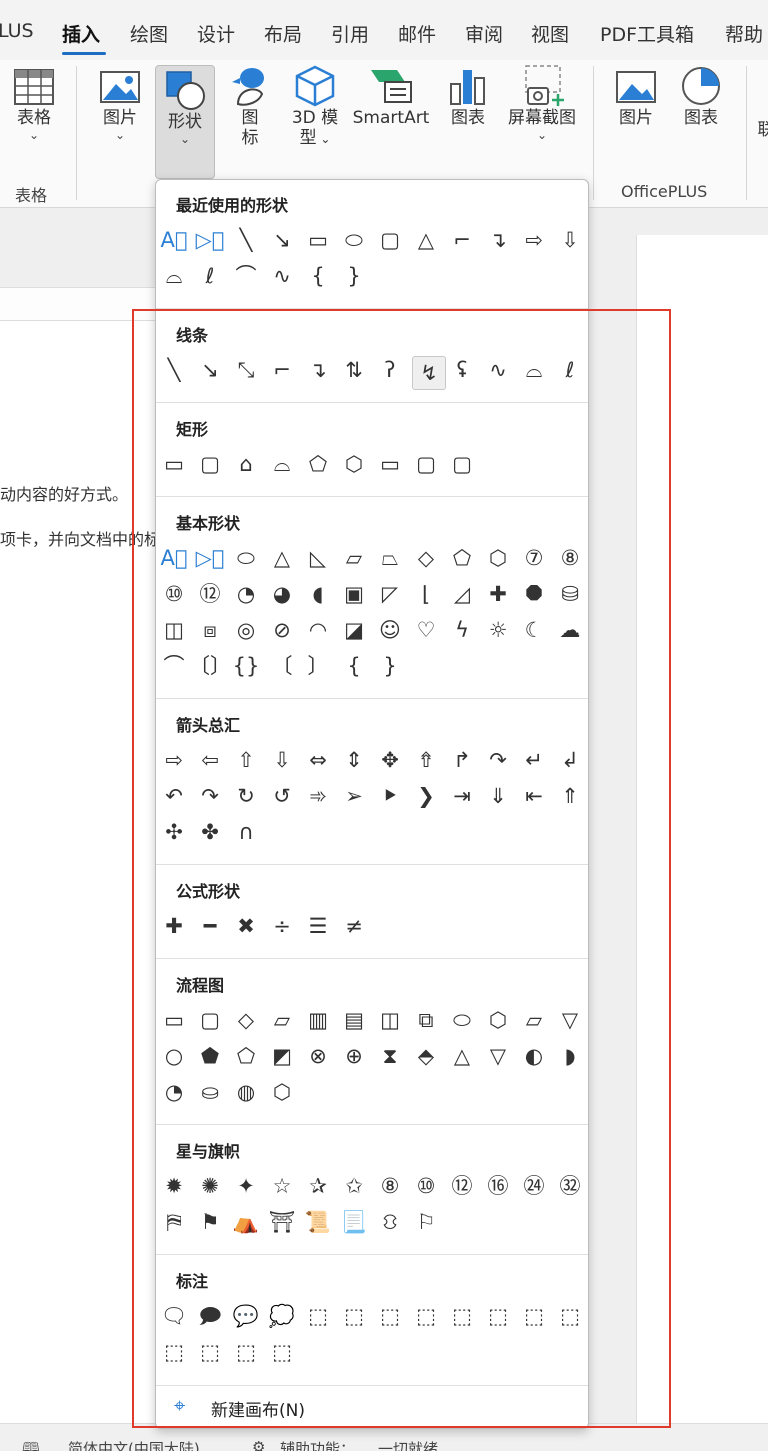 The height and width of the screenshot is (1451, 768). What do you see at coordinates (391, 86) in the screenshot?
I see `smartart-icon` at bounding box center [391, 86].